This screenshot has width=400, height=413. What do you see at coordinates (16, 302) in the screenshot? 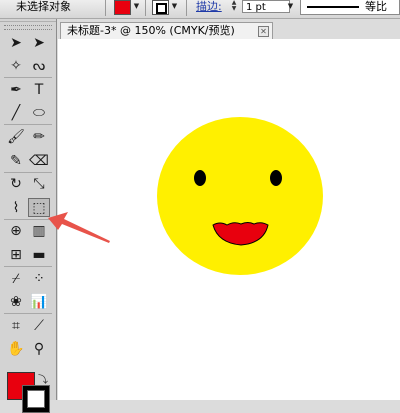
I see `symbol-sprayer-tool-icon: ❀` at bounding box center [16, 302].